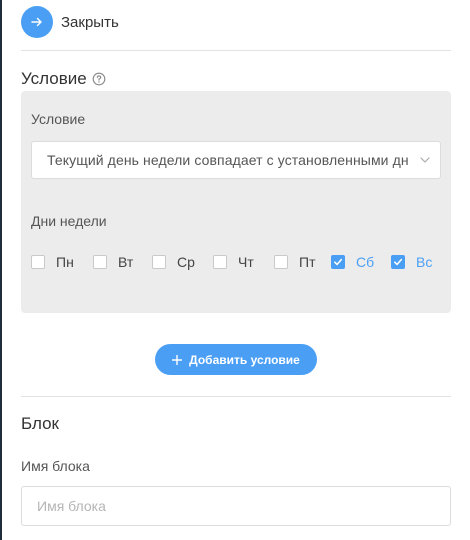 Image resolution: width=470 pixels, height=540 pixels. What do you see at coordinates (126, 262) in the screenshot?
I see `day-label: Вт` at bounding box center [126, 262].